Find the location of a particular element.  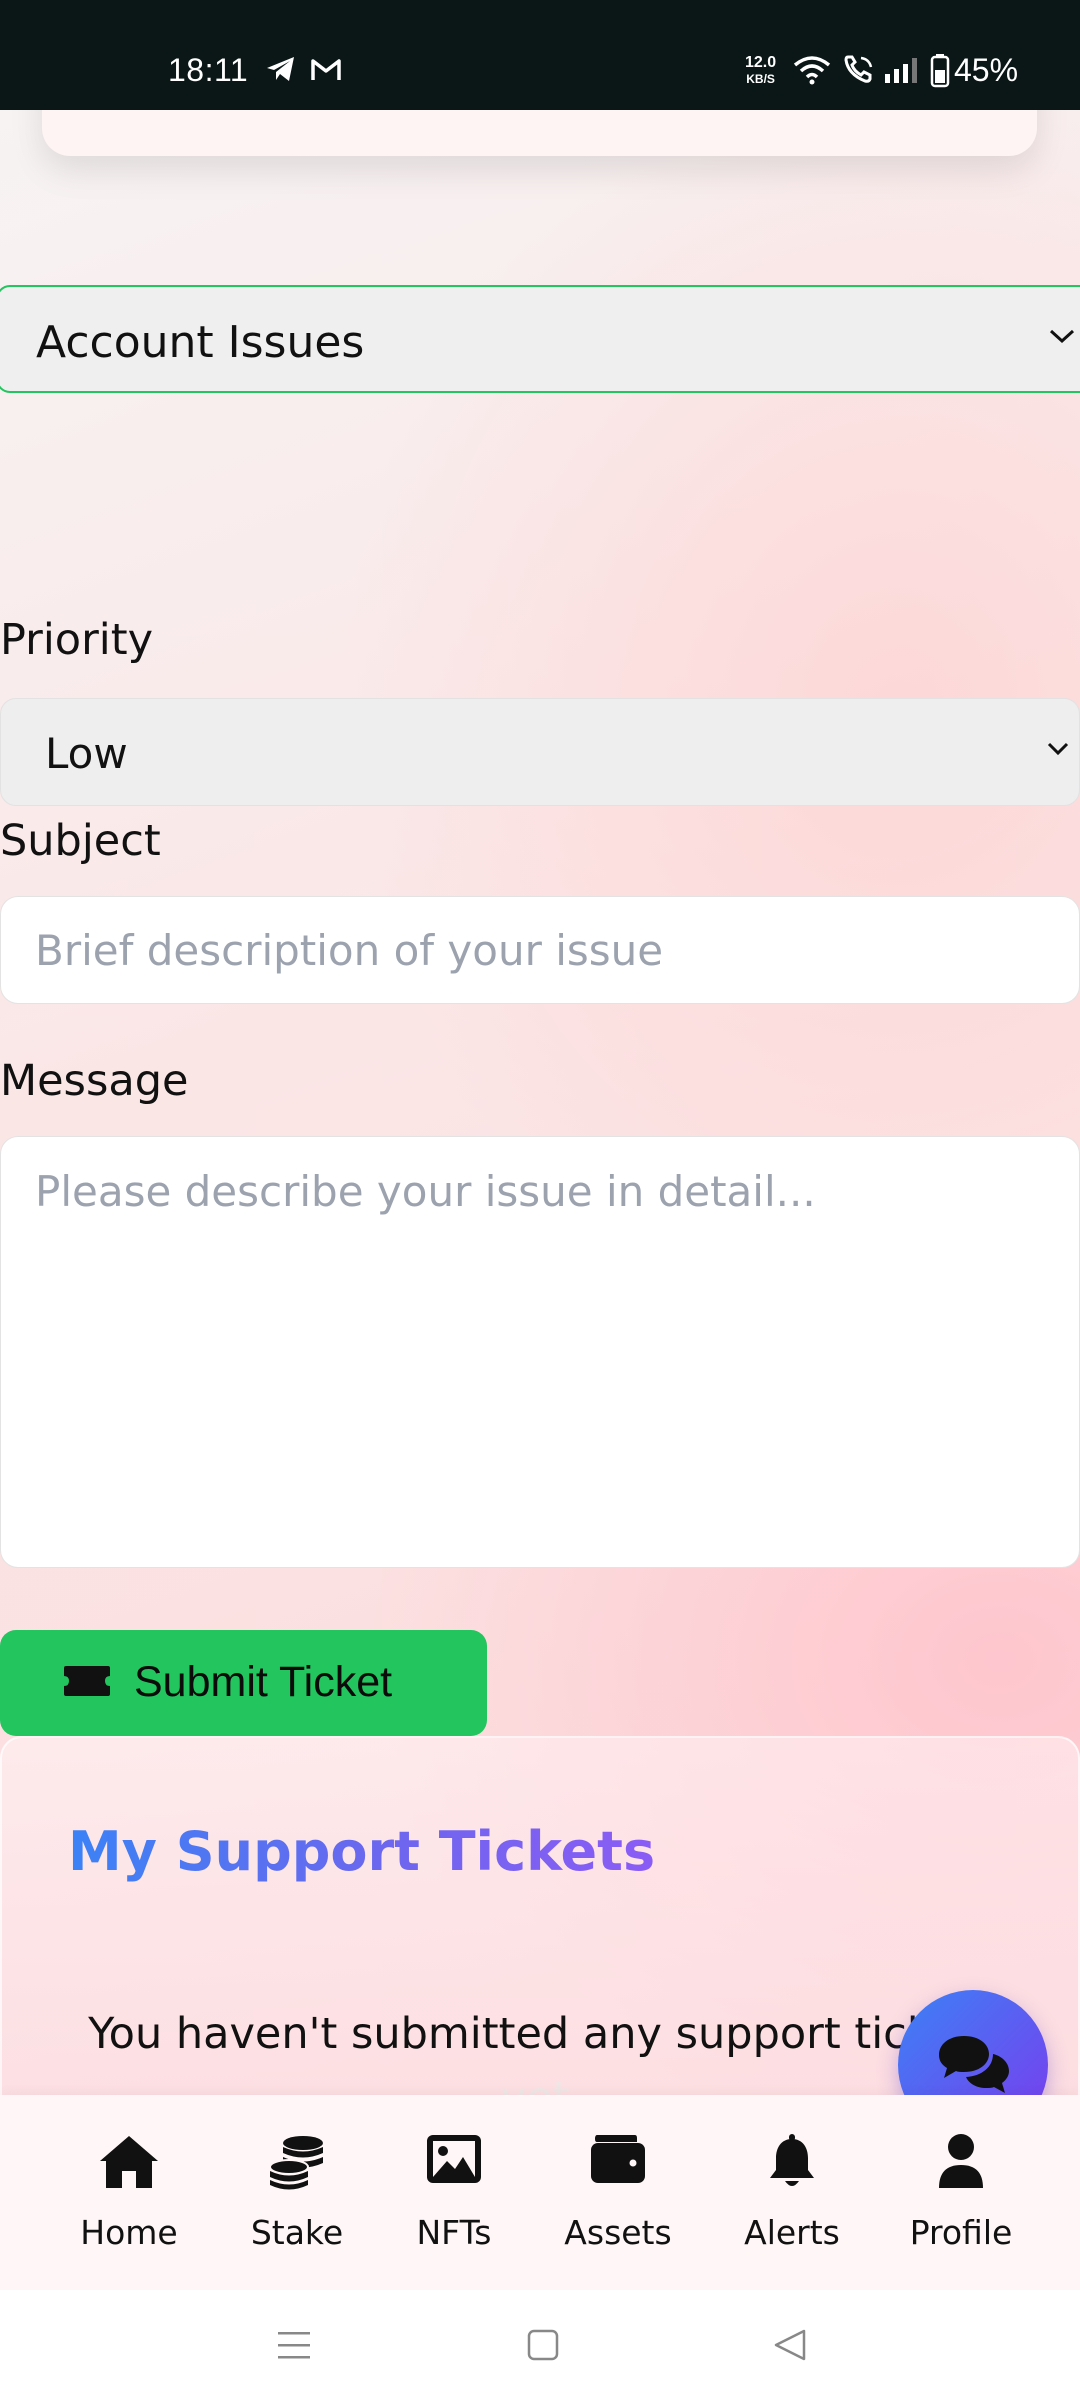

back-icon is located at coordinates (790, 2347).